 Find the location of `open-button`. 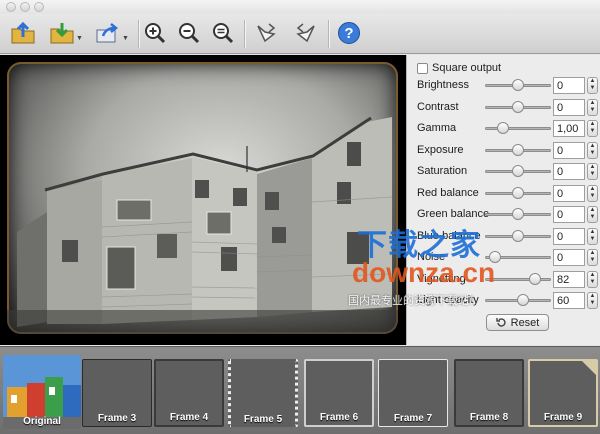

open-button is located at coordinates (23, 33).